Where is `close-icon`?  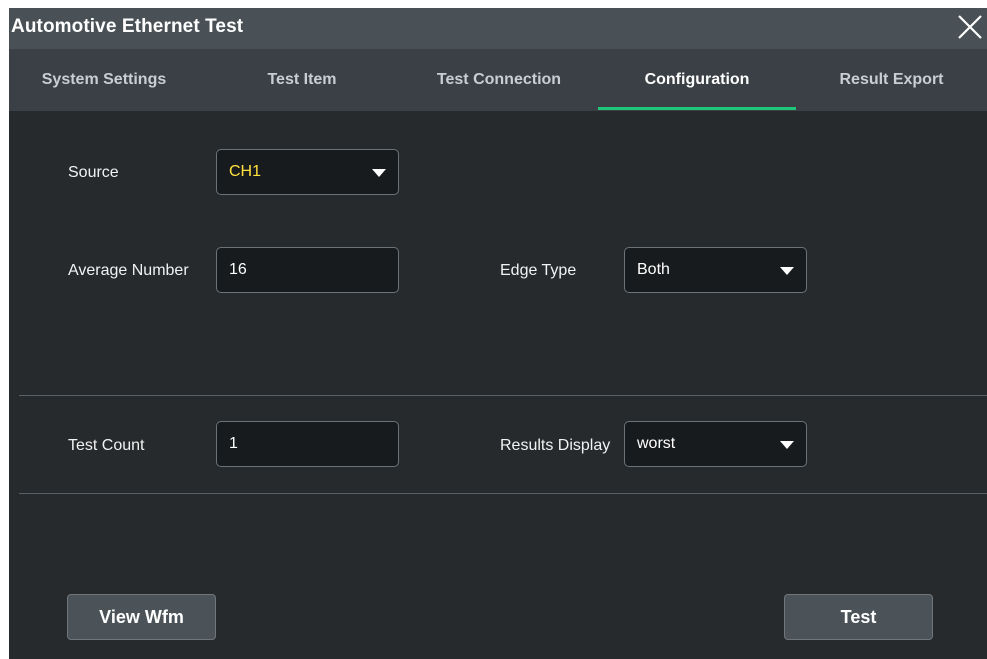 close-icon is located at coordinates (970, 27).